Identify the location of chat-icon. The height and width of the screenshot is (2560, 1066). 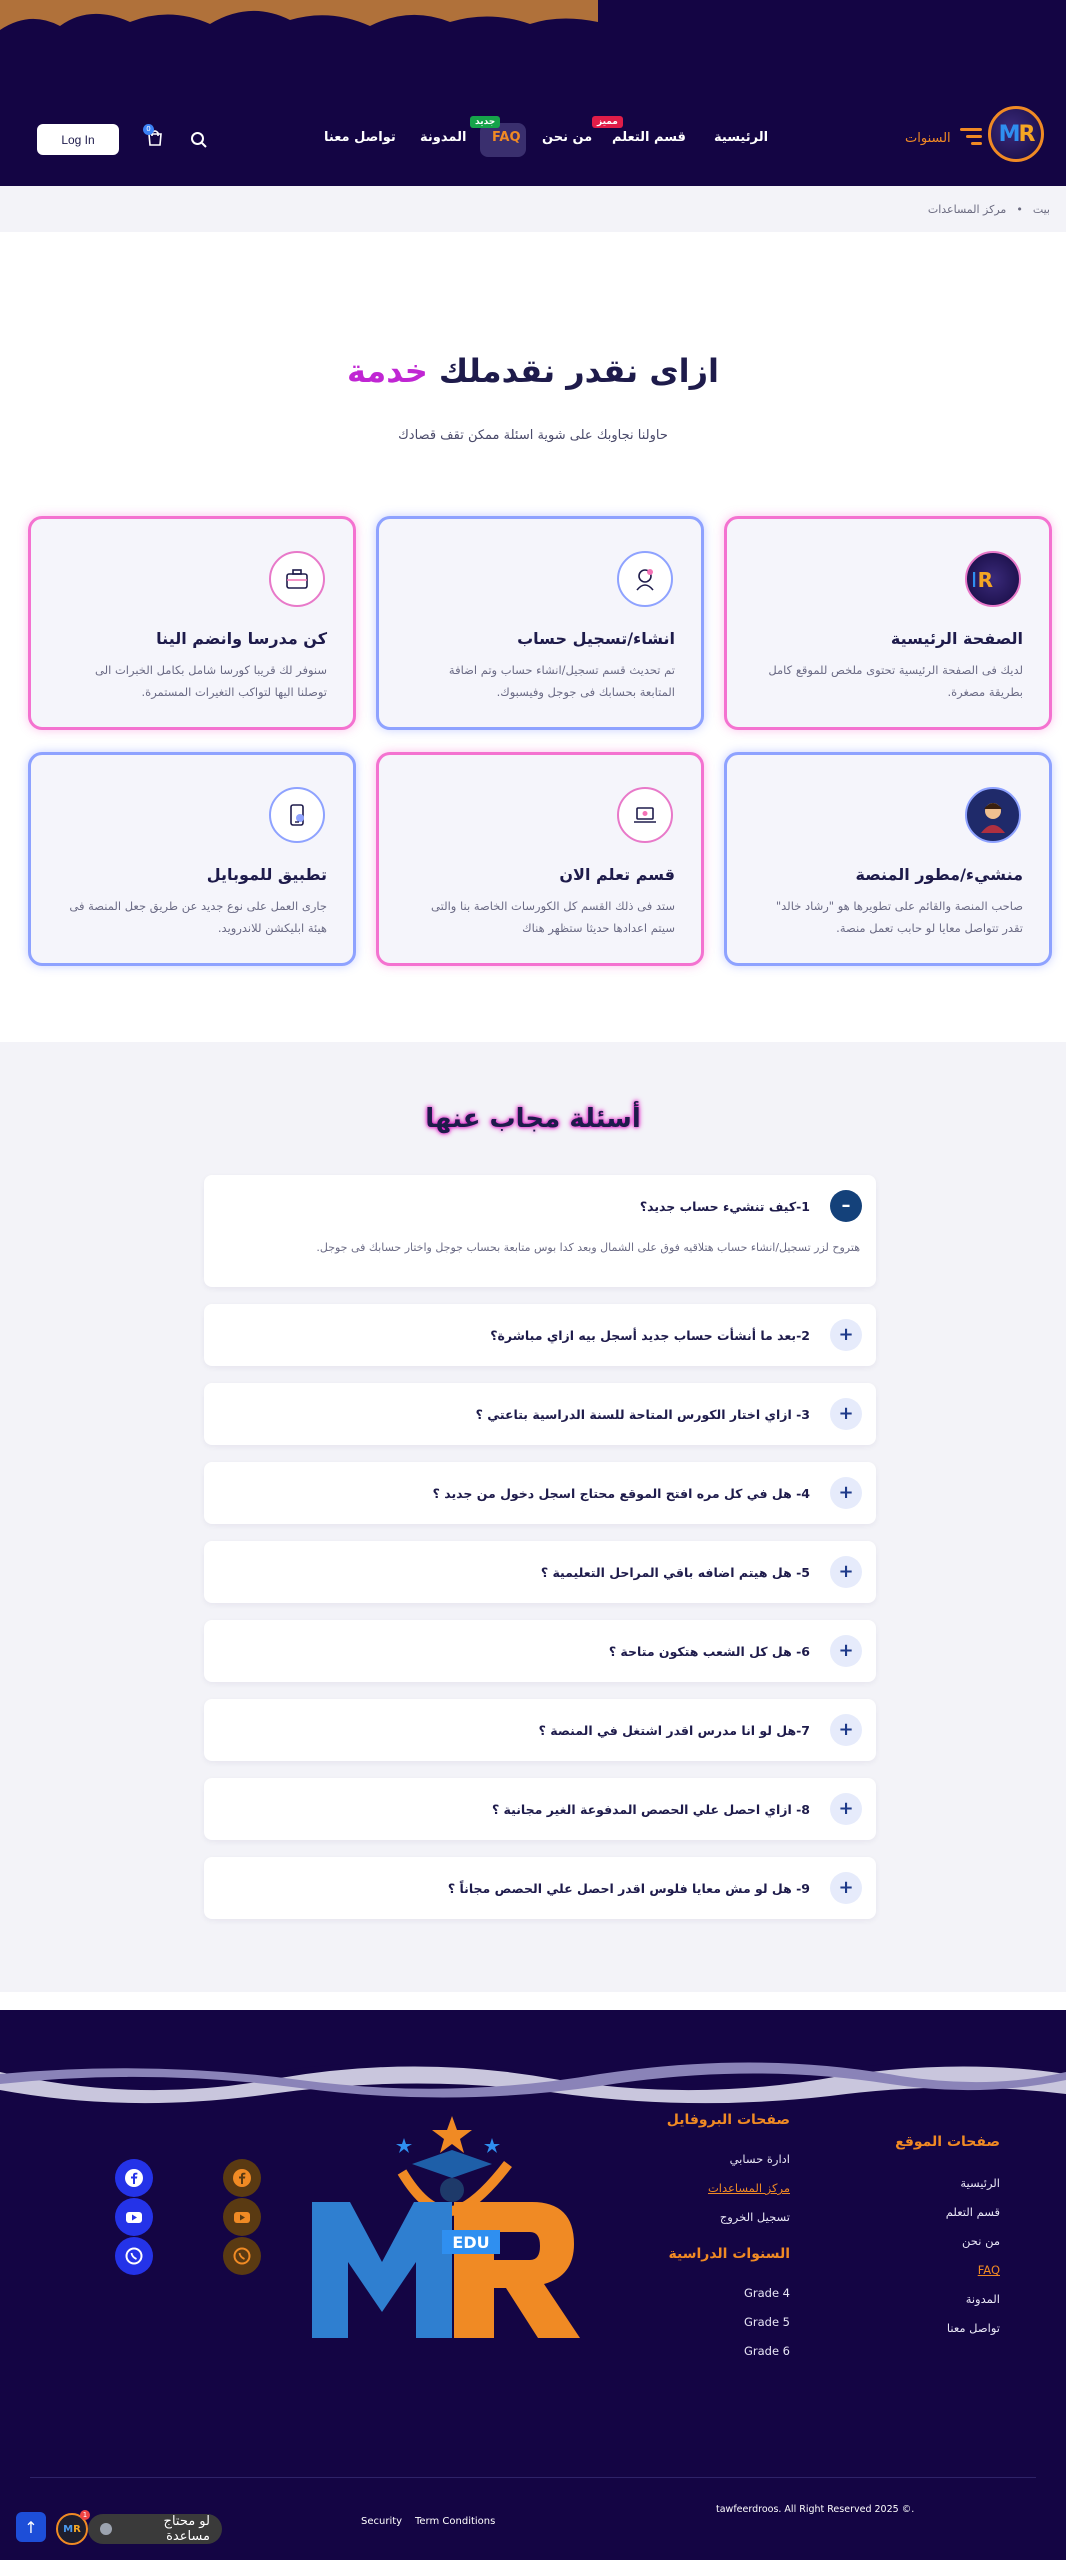
(106, 2529).